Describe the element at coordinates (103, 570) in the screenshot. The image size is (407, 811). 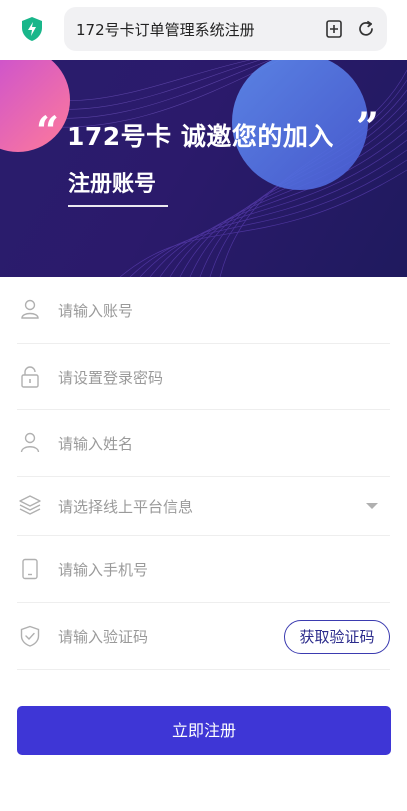
I see `phone-placeholder: 请输入手机号` at that location.